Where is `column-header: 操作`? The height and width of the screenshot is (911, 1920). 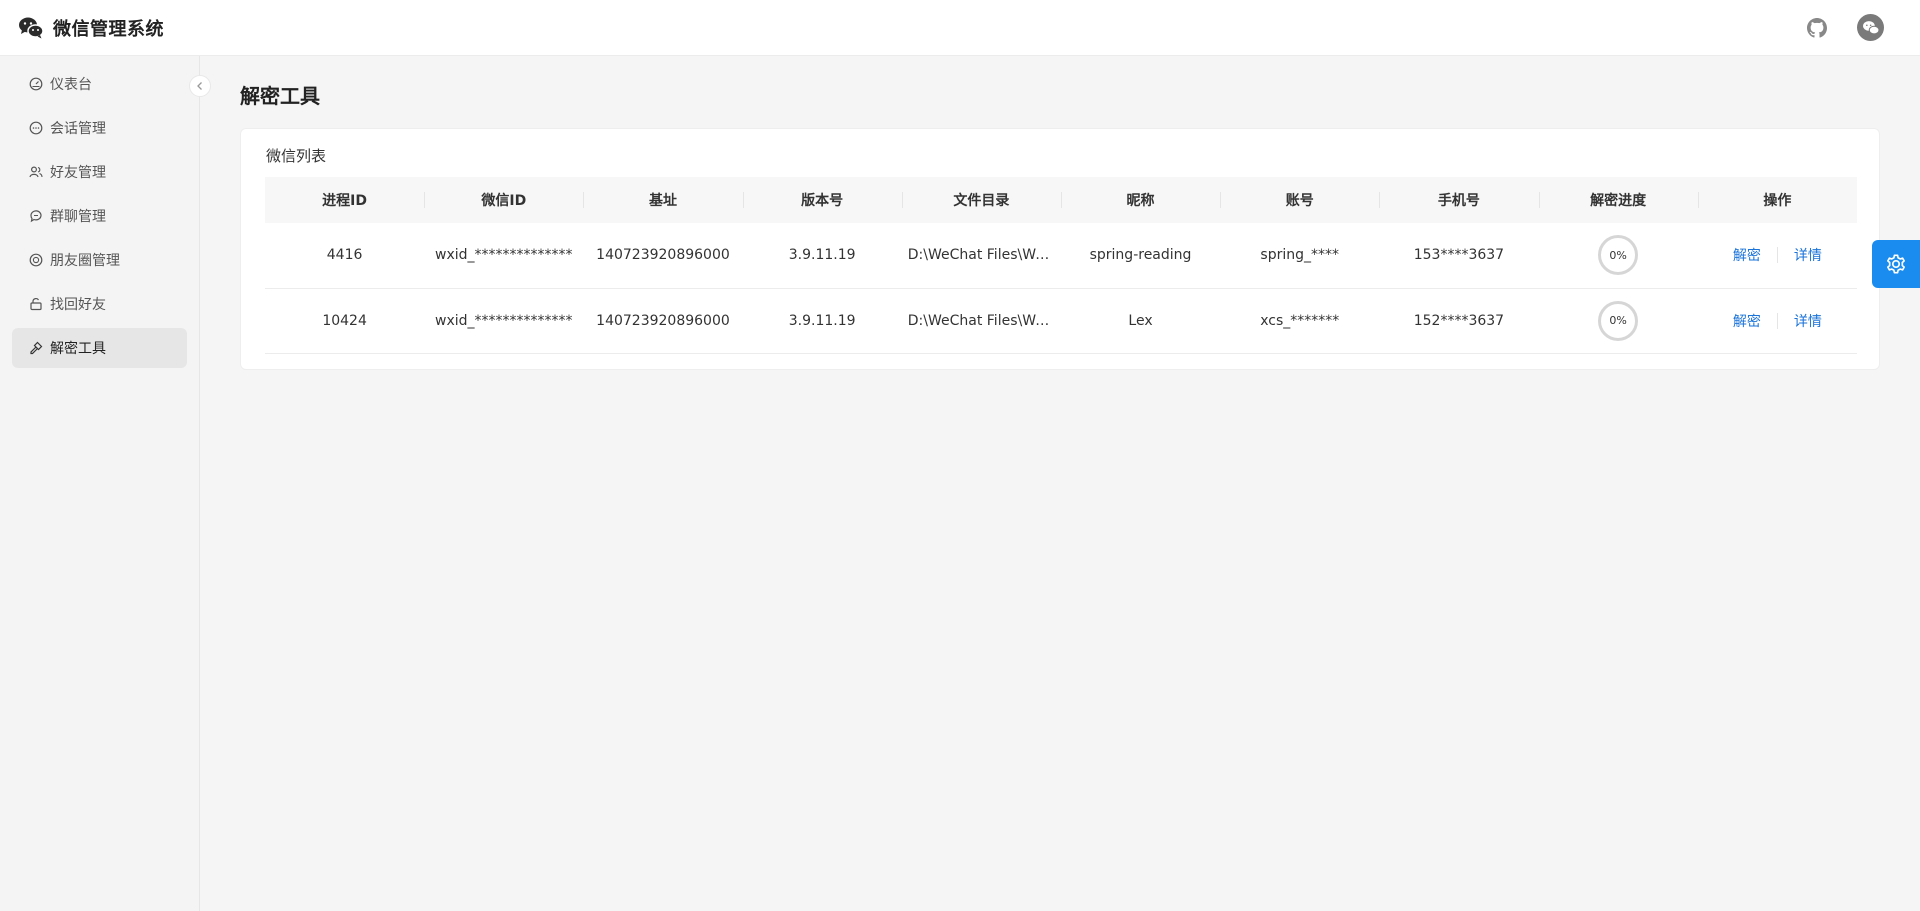 column-header: 操作 is located at coordinates (1777, 200).